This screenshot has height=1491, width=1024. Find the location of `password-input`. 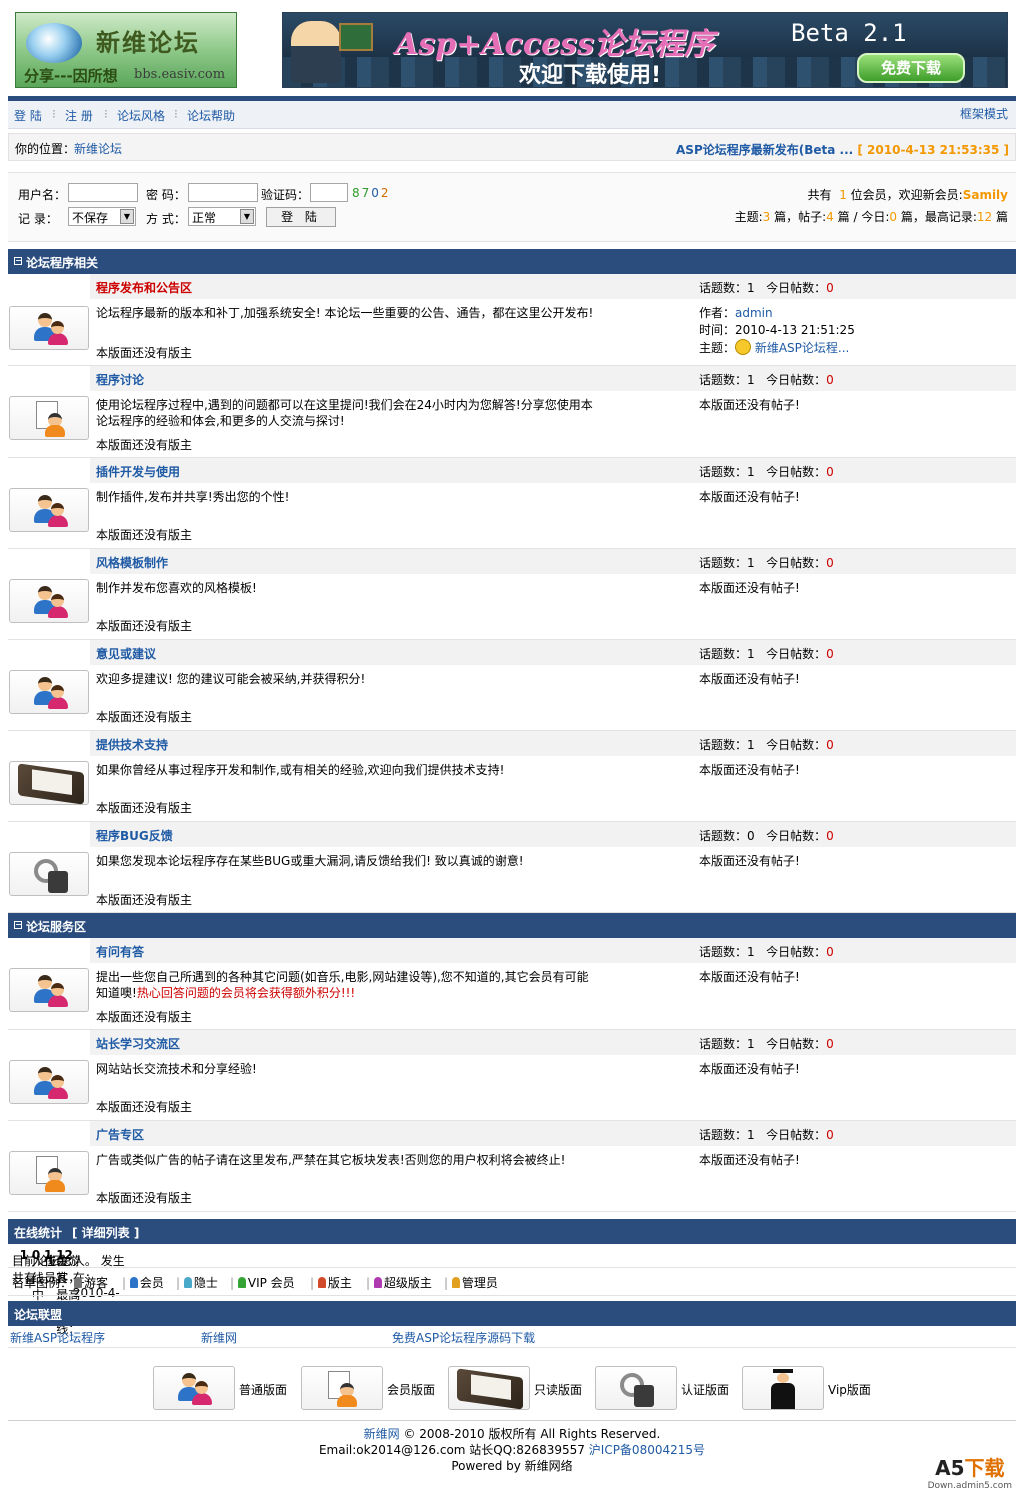

password-input is located at coordinates (223, 192).